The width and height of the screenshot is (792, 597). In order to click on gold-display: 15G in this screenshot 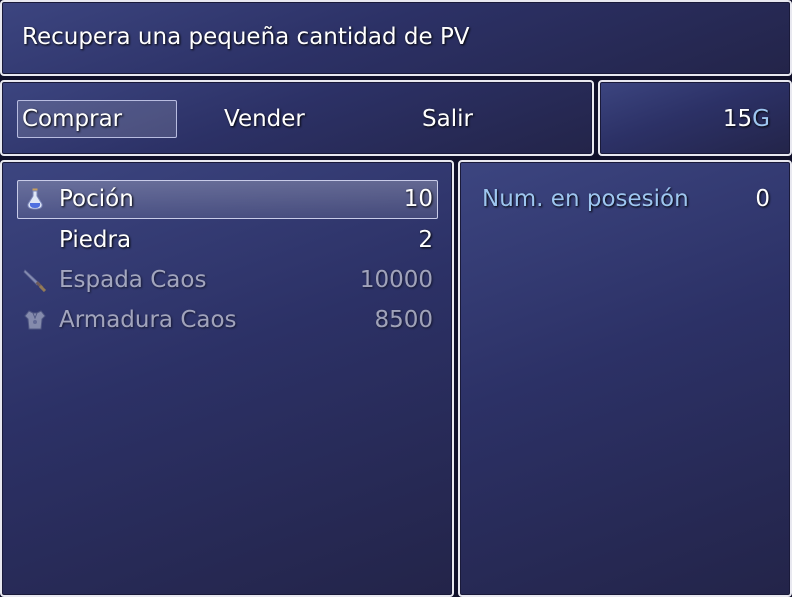, I will do `click(746, 119)`.